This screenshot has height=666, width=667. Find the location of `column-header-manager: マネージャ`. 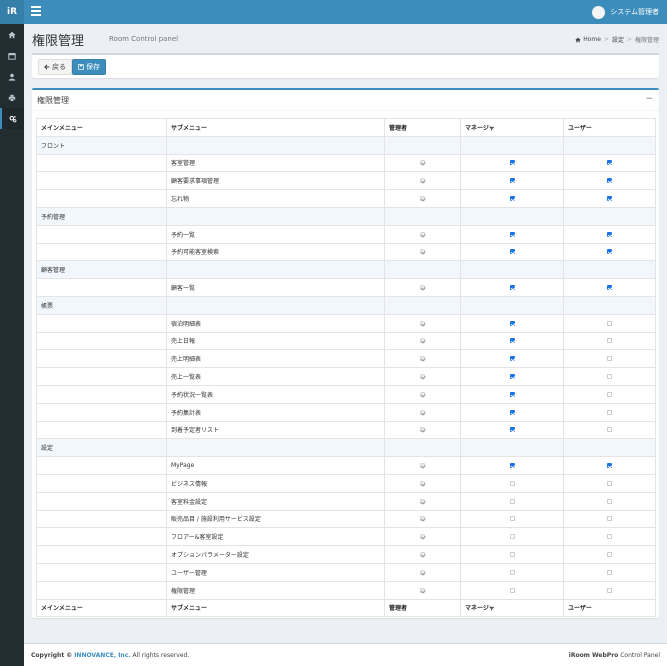

column-header-manager: マネージャ is located at coordinates (512, 127).